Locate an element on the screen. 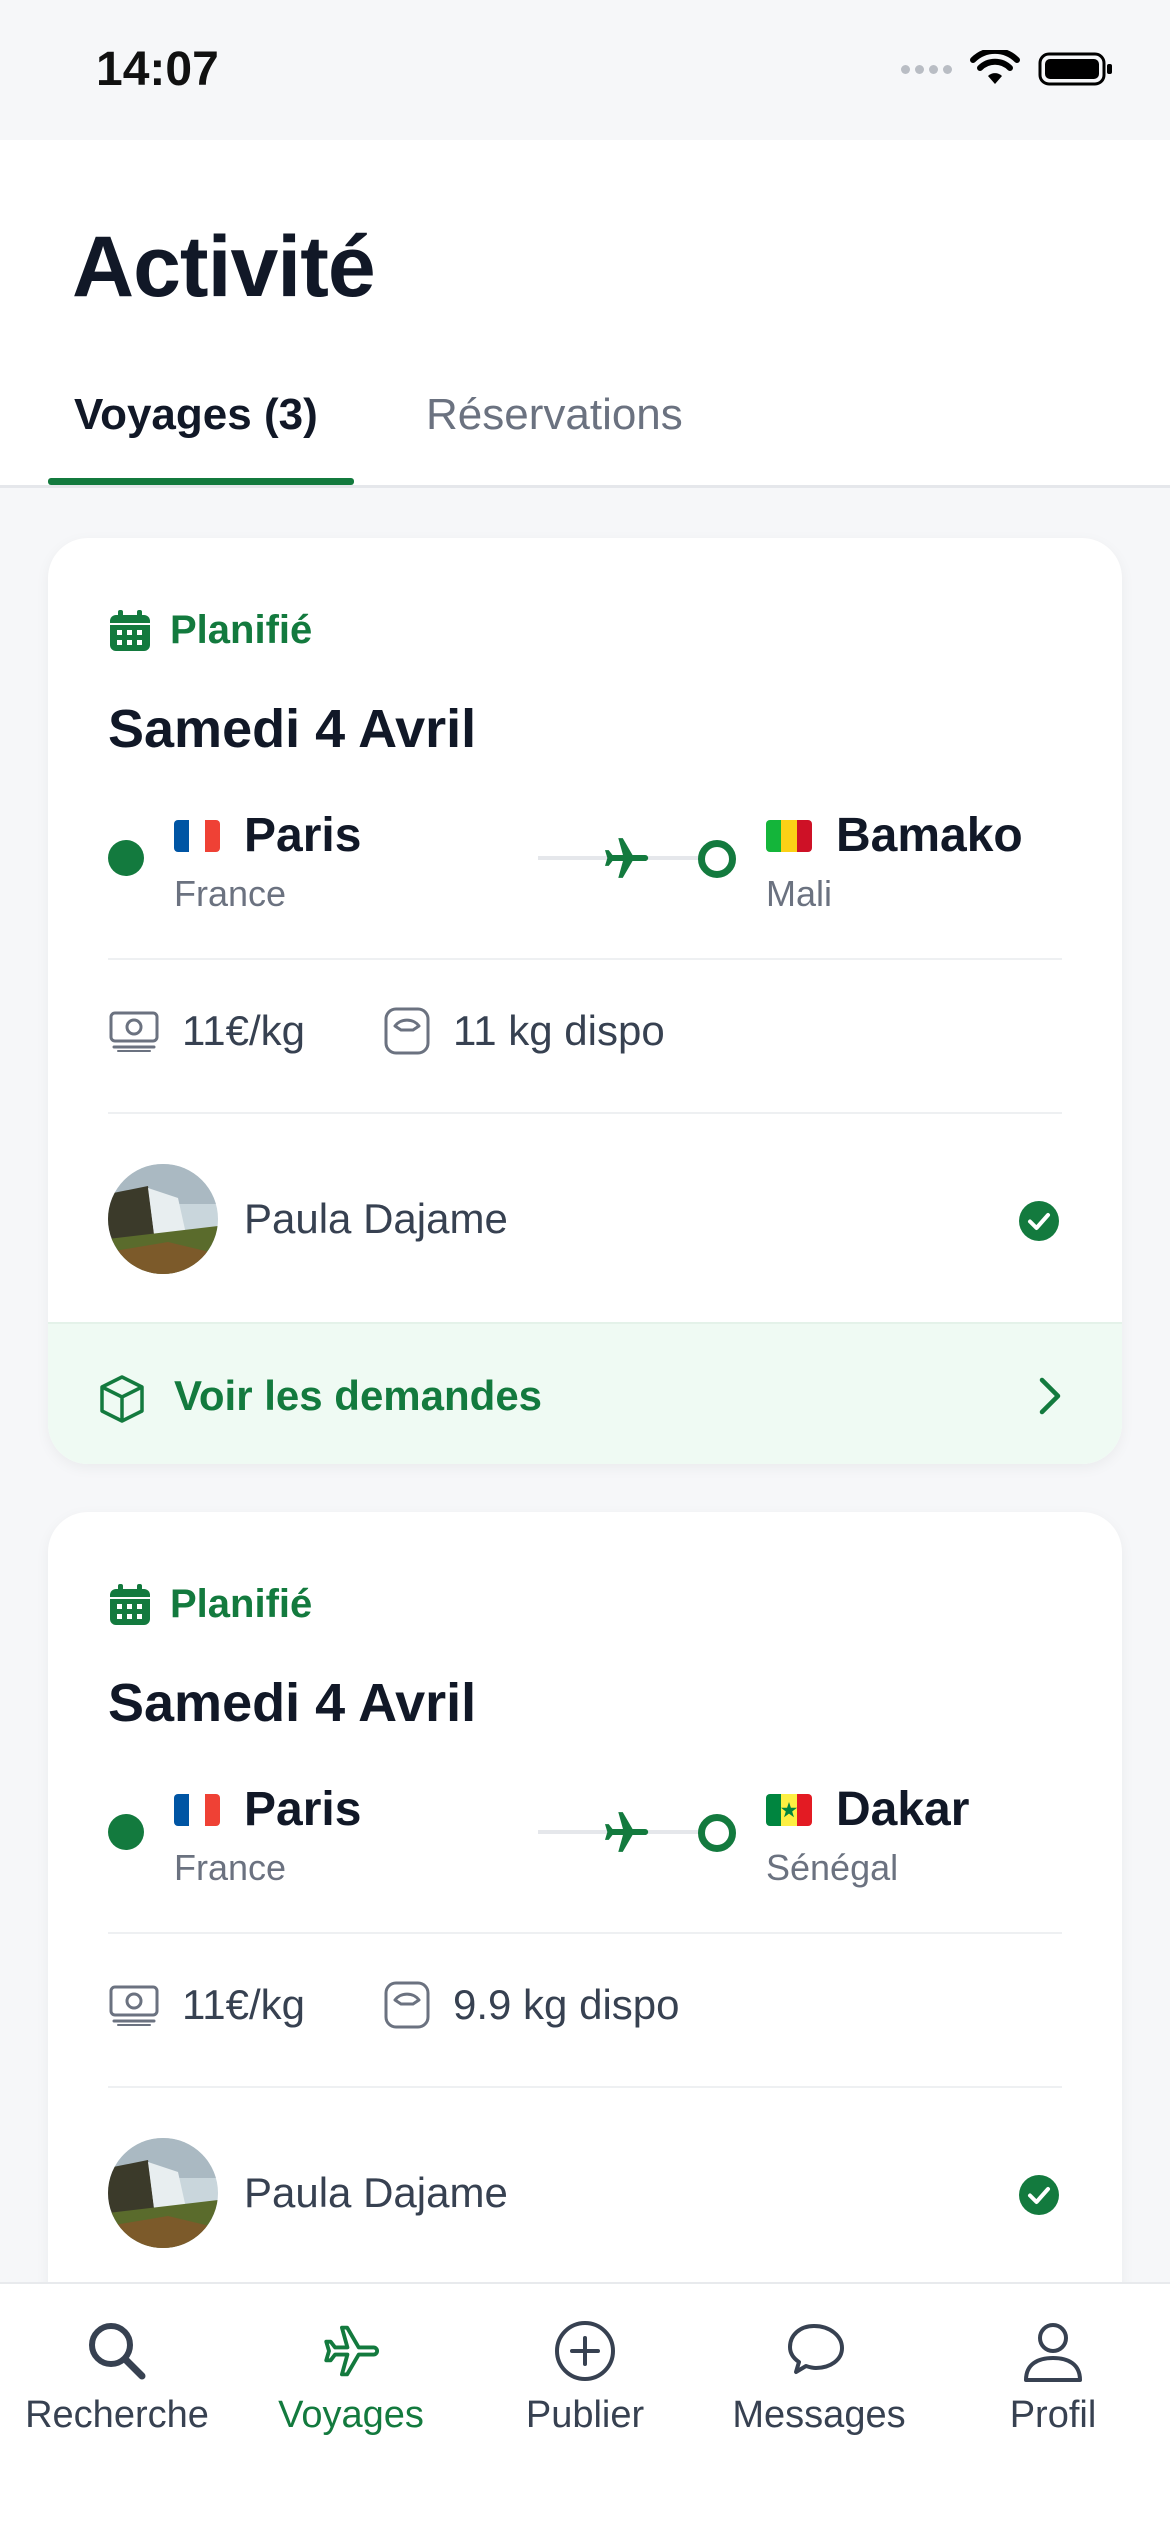 This screenshot has width=1170, height=2534. senegal-flag-icon is located at coordinates (789, 1809).